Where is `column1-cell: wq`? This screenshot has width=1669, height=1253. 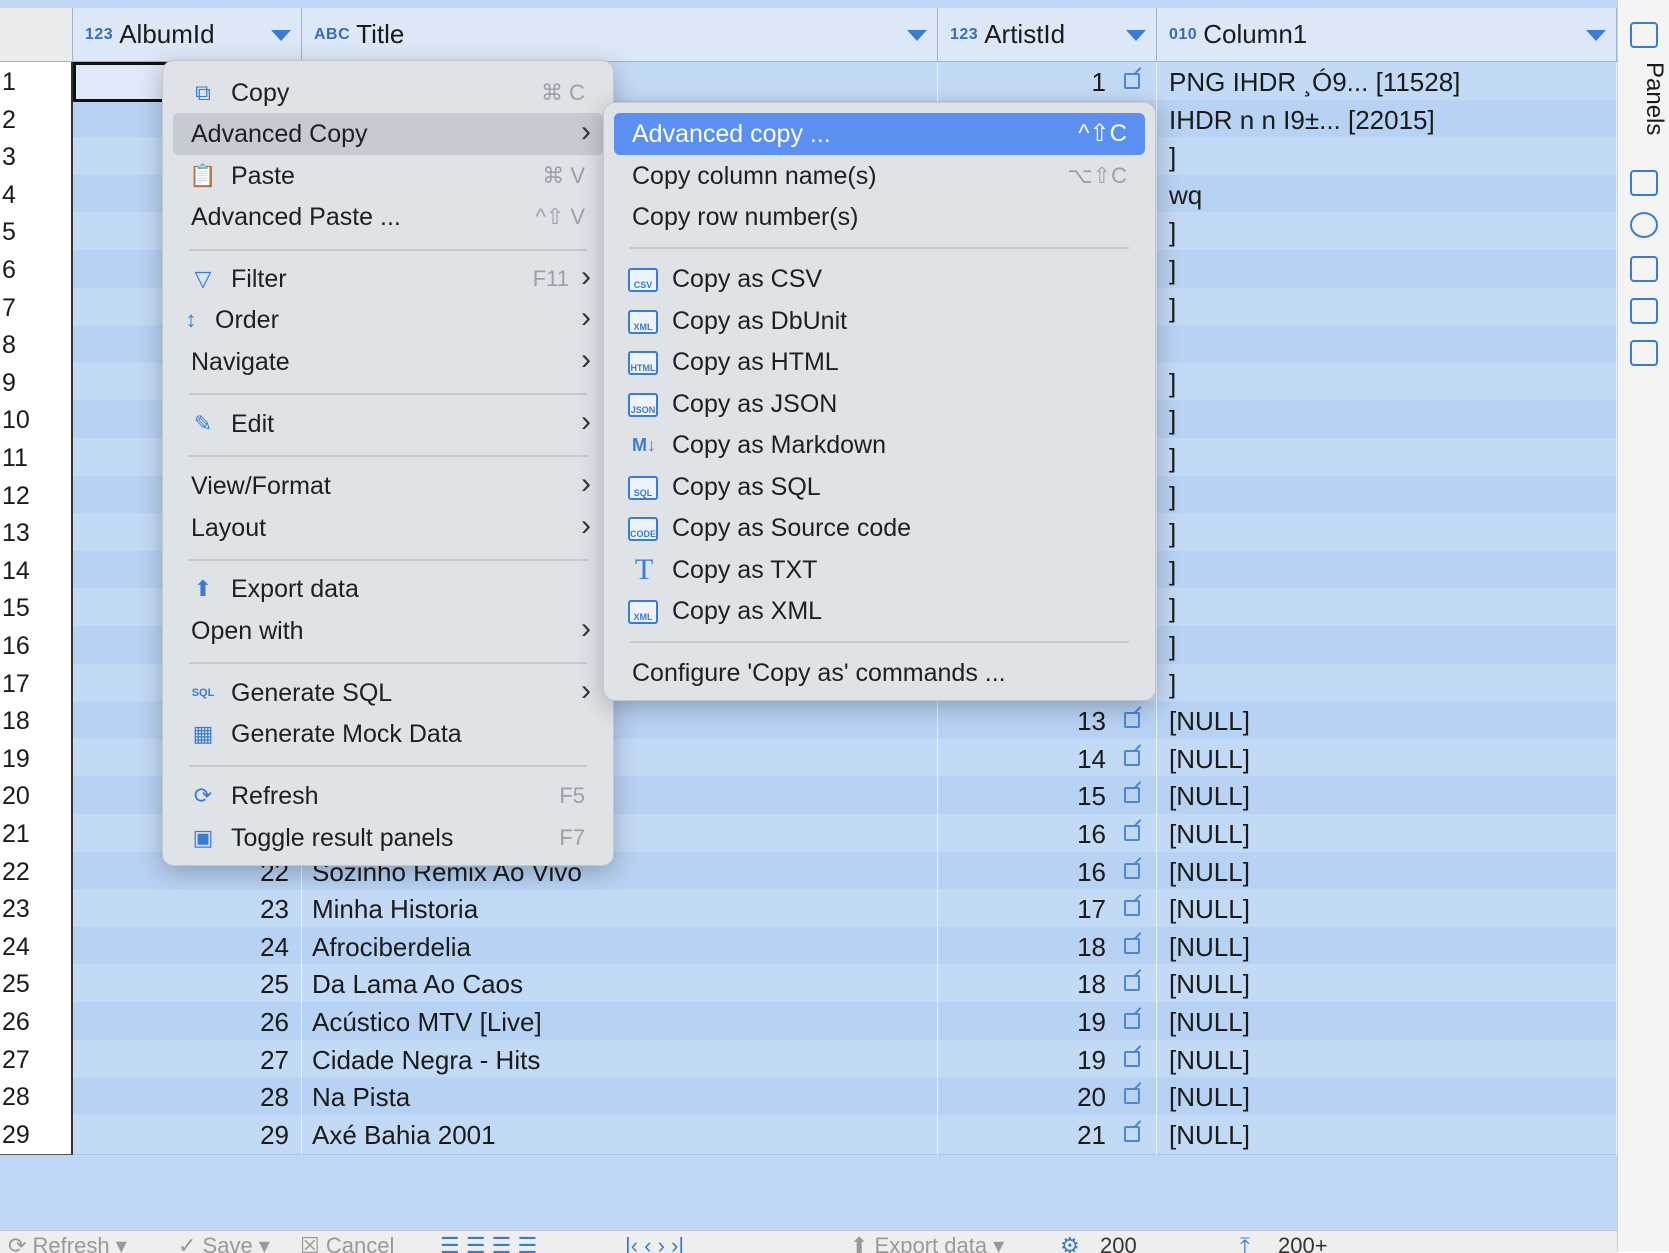
column1-cell: wq is located at coordinates (1387, 195).